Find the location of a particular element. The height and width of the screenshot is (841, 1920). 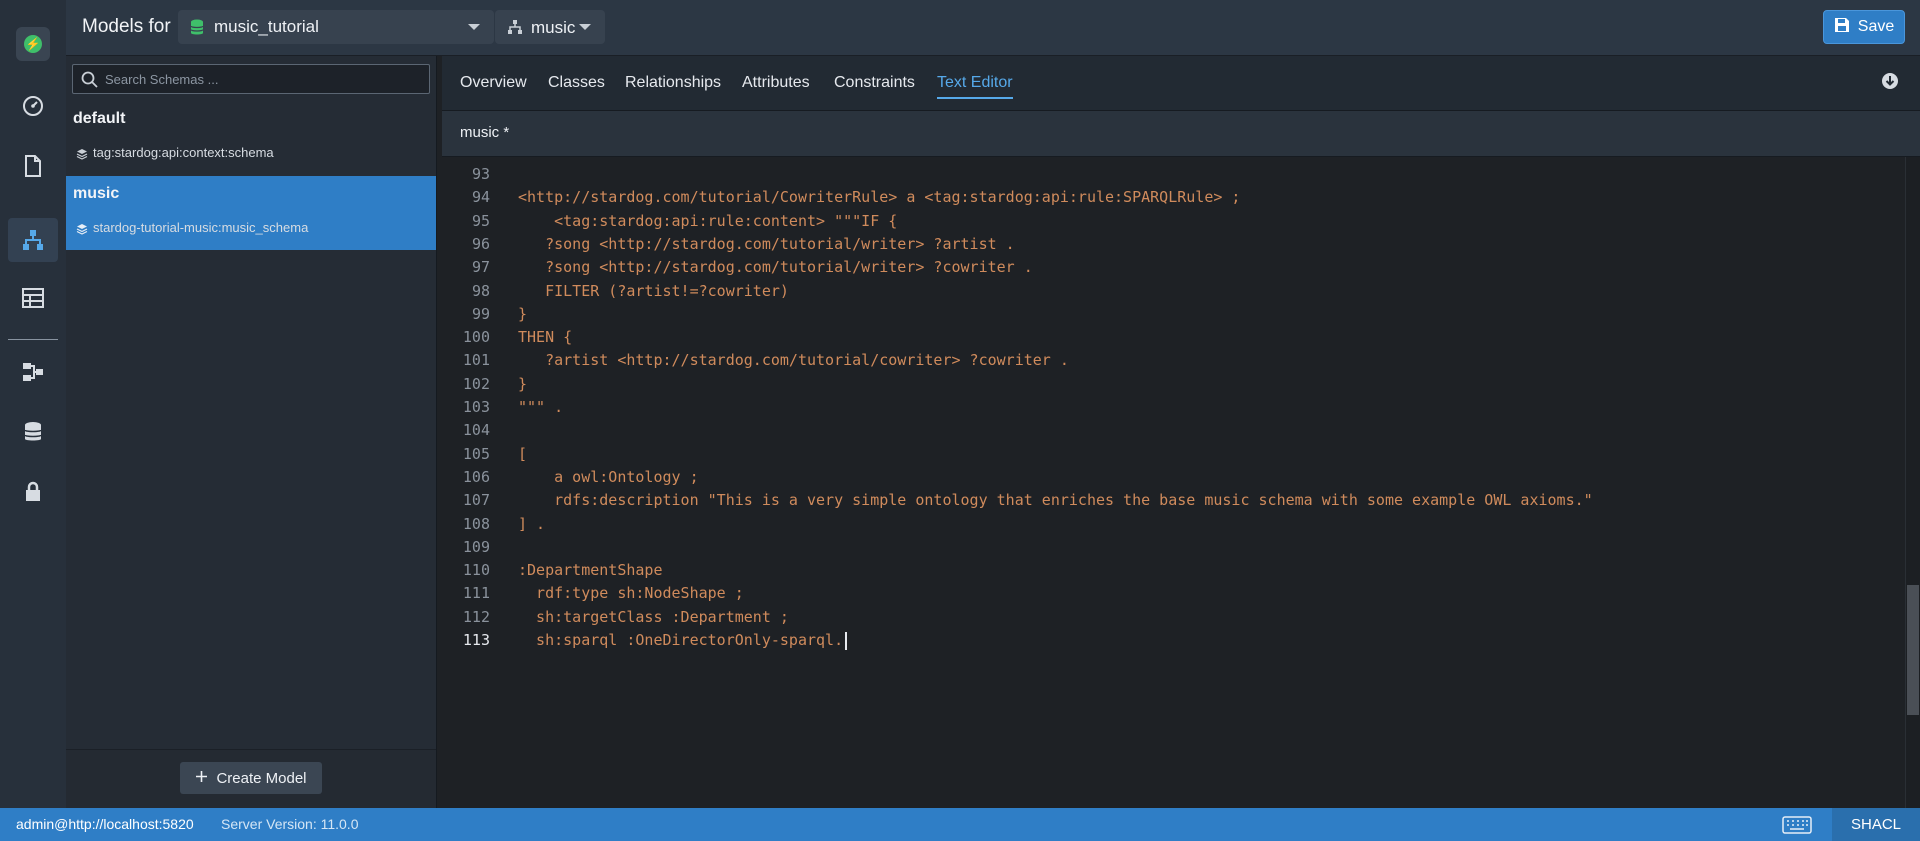

lock-icon is located at coordinates (33, 492).